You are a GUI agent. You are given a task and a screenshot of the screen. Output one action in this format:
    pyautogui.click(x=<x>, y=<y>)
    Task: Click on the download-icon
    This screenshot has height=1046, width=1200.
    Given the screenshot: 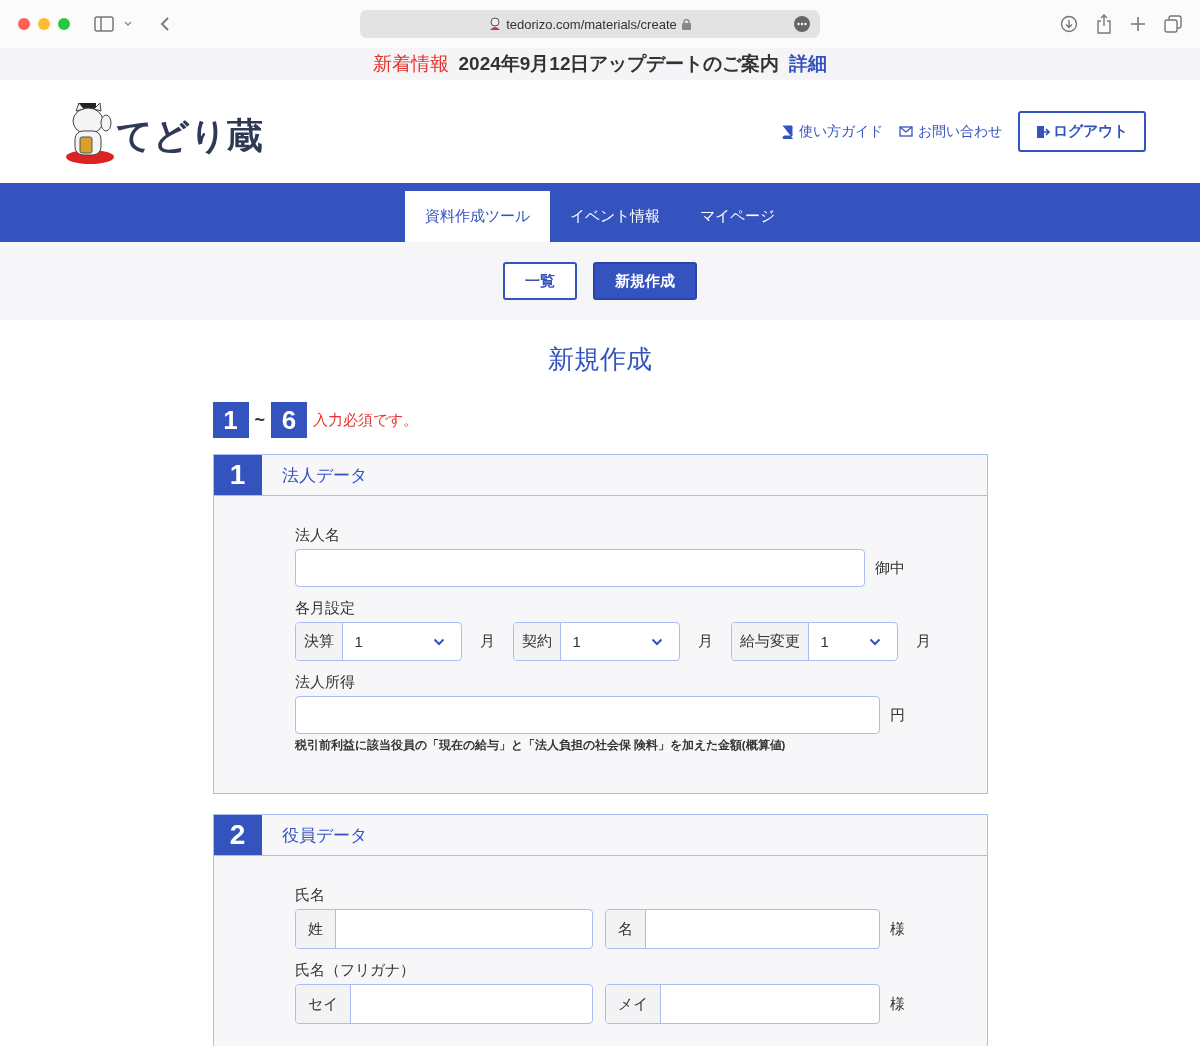 What is the action you would take?
    pyautogui.click(x=1069, y=24)
    